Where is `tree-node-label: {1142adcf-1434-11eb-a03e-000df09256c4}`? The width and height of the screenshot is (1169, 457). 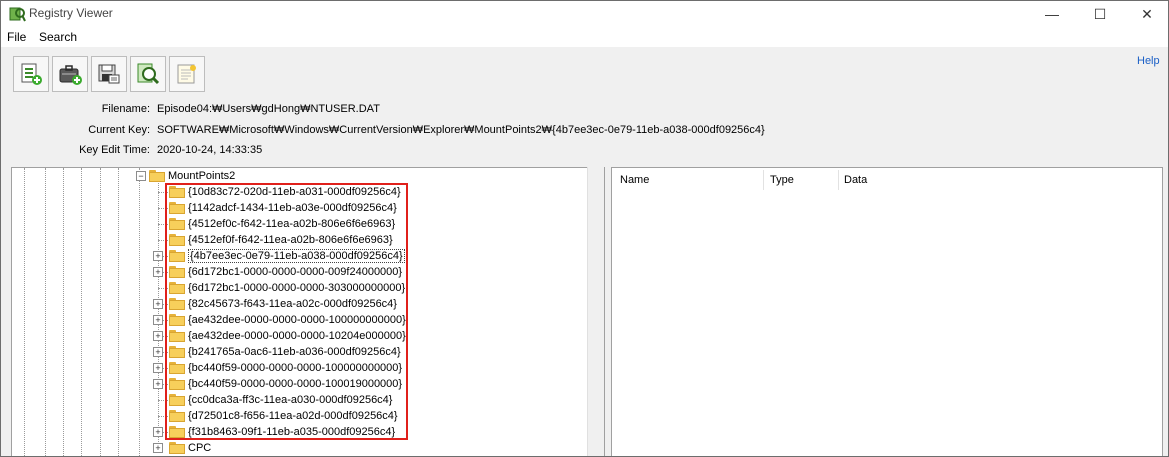
tree-node-label: {1142adcf-1434-11eb-a03e-000df09256c4} is located at coordinates (292, 208).